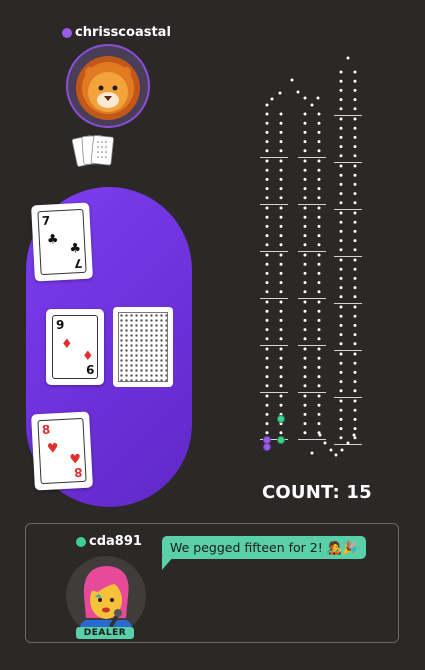  What do you see at coordinates (52, 449) in the screenshot?
I see `heart-suit-icon: ♥` at bounding box center [52, 449].